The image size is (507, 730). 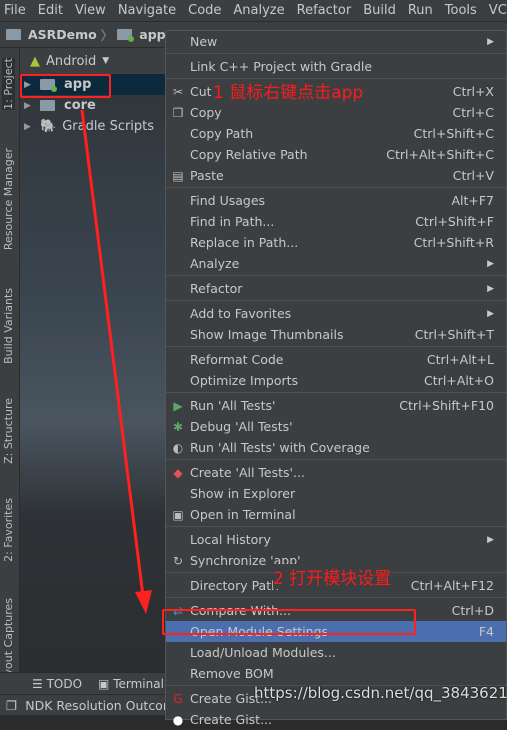 I want to click on annotation-arrow, so click(x=116, y=361).